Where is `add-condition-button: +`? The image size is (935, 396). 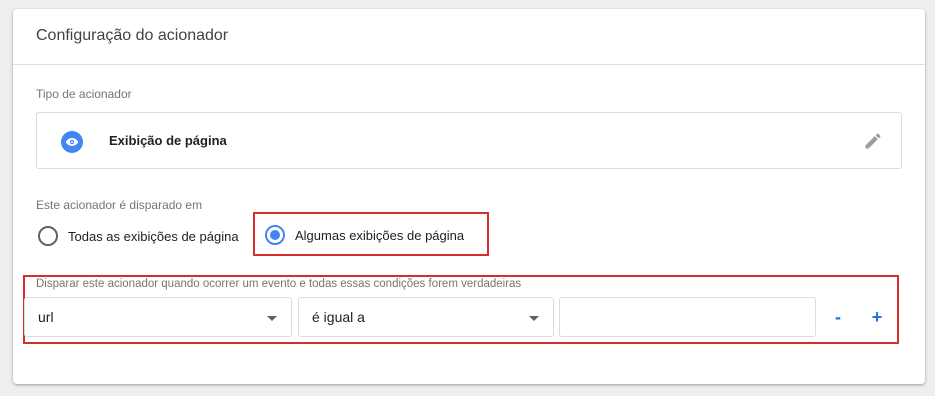
add-condition-button: + is located at coordinates (877, 317).